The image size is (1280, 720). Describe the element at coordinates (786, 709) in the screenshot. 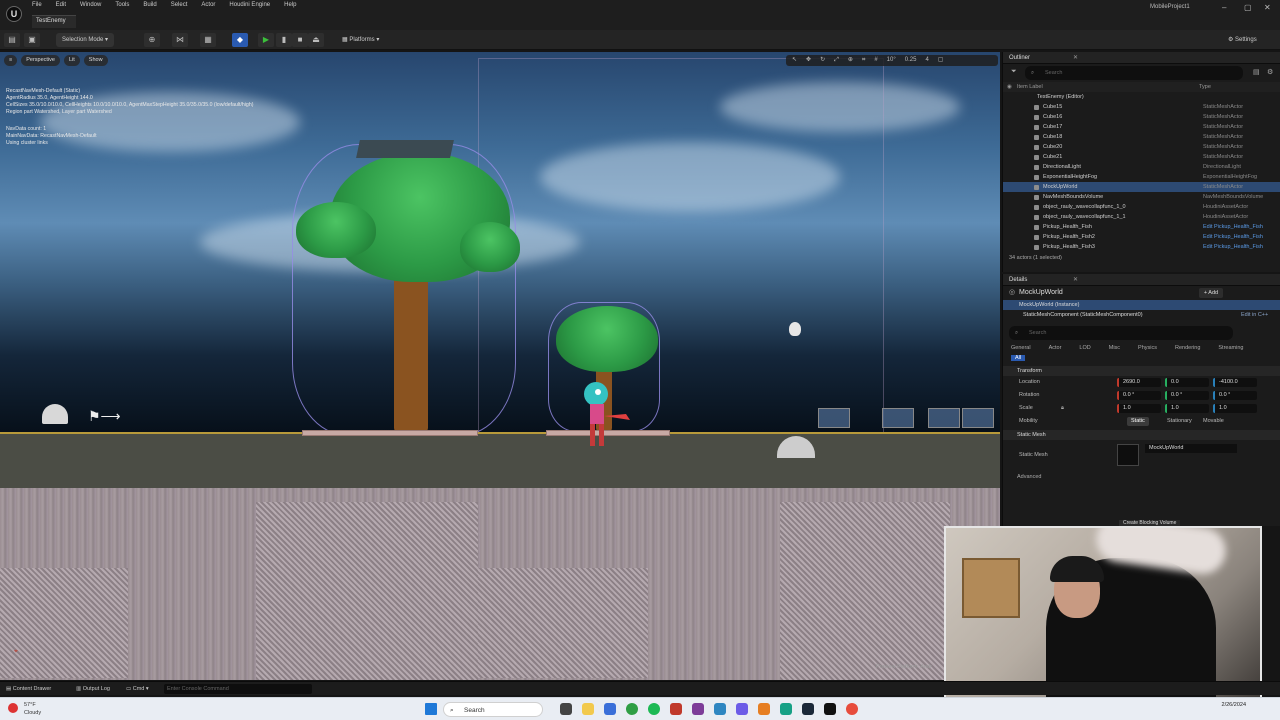

I see `app-icon-teal` at that location.